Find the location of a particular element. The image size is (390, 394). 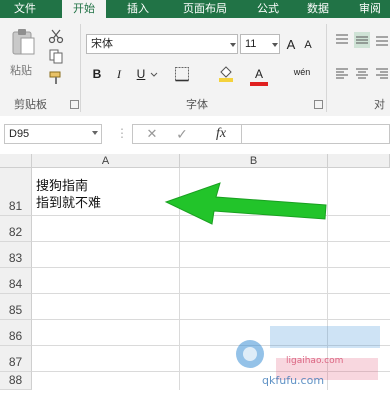

watermark-text: qkfufu.com is located at coordinates (293, 380).